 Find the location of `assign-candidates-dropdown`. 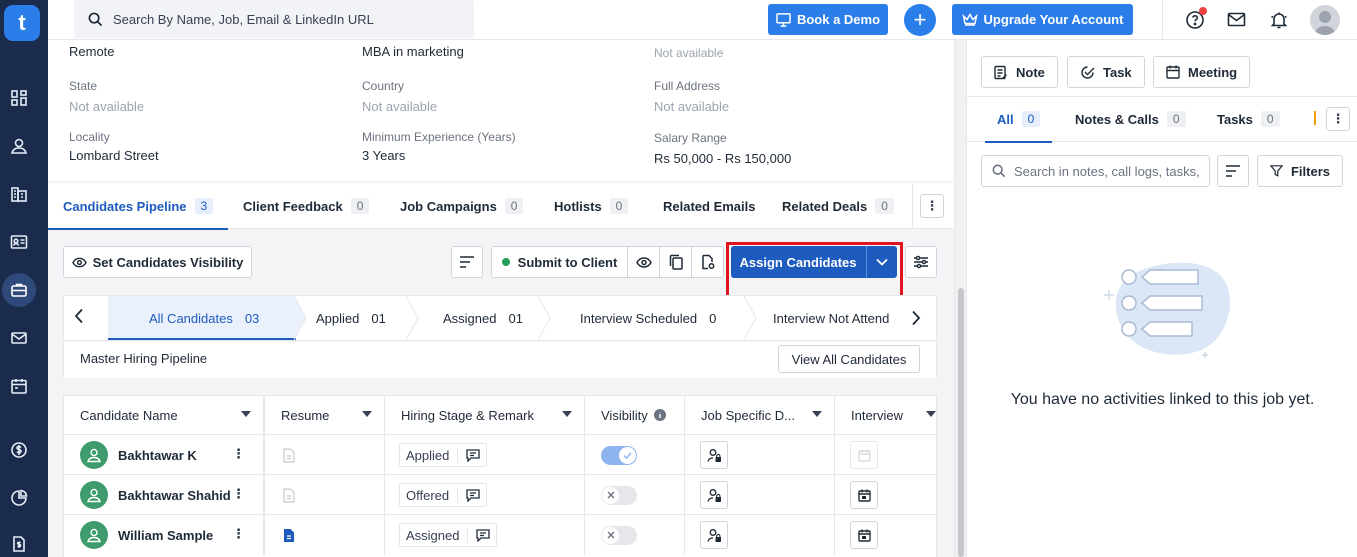

assign-candidates-dropdown is located at coordinates (881, 262).